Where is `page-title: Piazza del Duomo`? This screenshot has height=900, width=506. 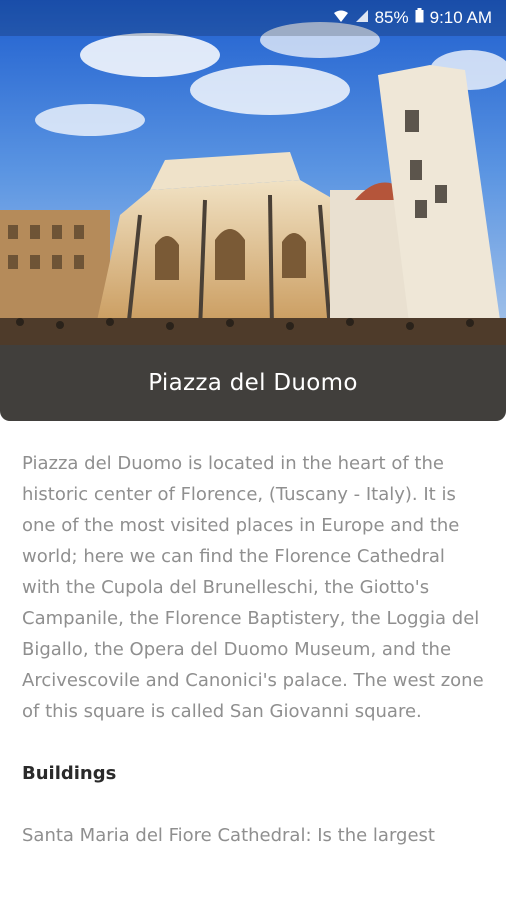
page-title: Piazza del Duomo is located at coordinates (253, 383).